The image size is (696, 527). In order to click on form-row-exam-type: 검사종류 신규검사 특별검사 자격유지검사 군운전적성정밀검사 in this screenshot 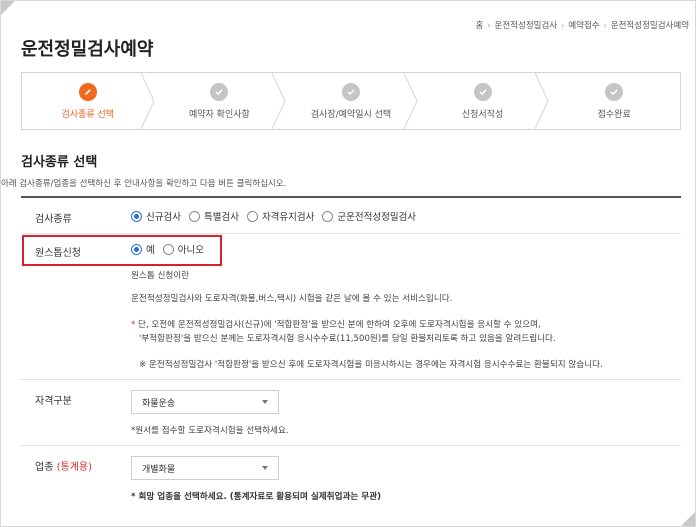, I will do `click(351, 216)`.